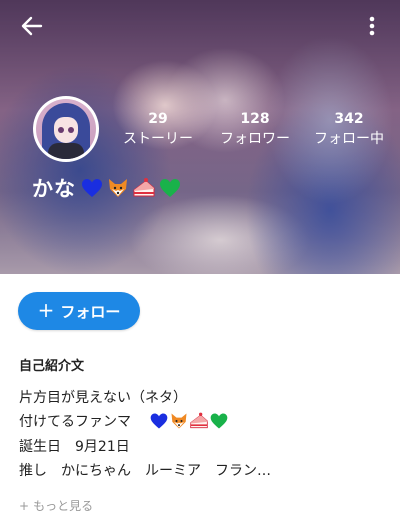  What do you see at coordinates (158, 130) in the screenshot?
I see `stat-stories: 29 ストーリー` at bounding box center [158, 130].